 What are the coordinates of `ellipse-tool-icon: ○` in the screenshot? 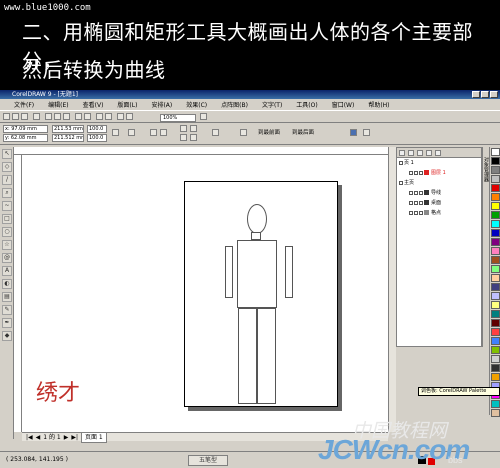 It's located at (7, 232).